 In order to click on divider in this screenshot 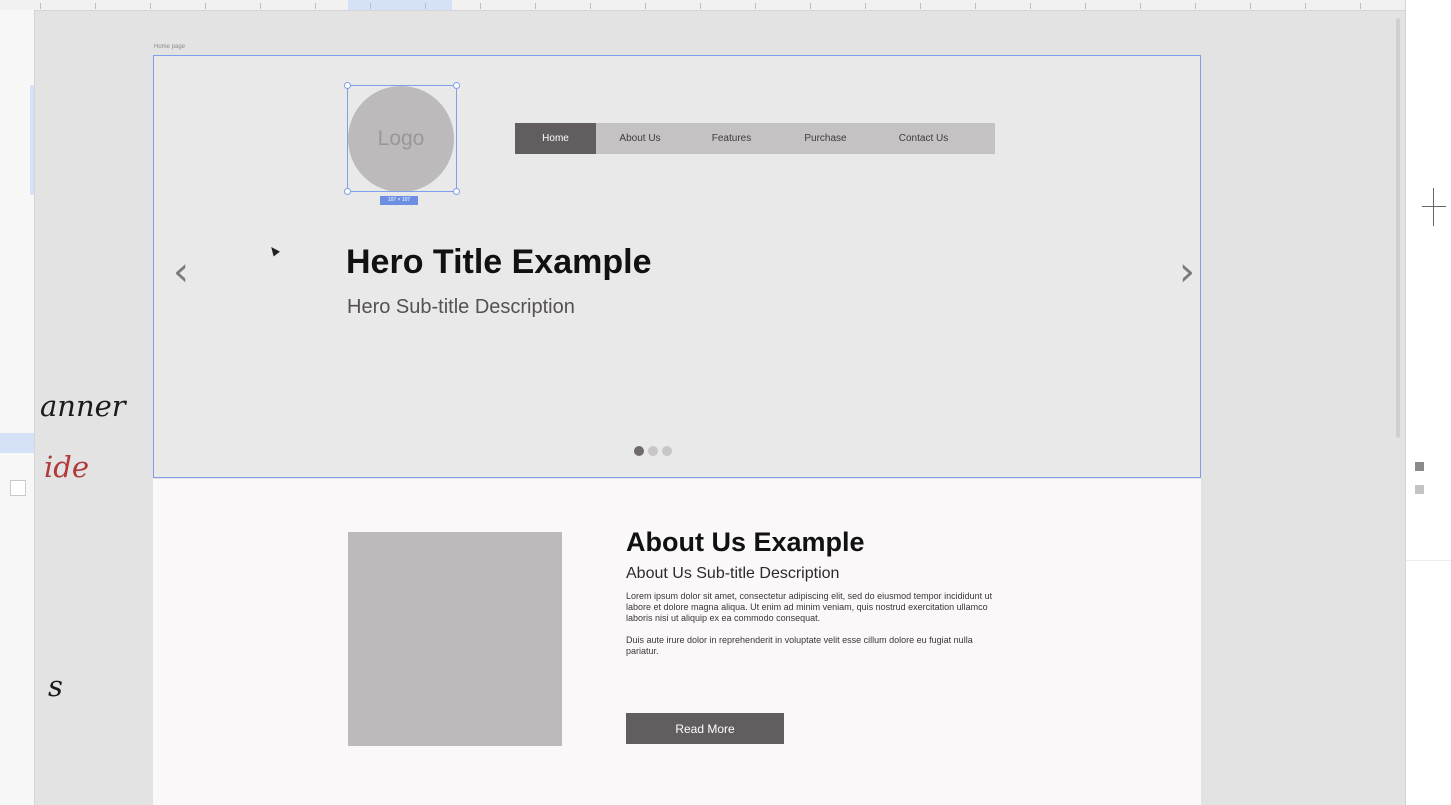, I will do `click(1428, 560)`.